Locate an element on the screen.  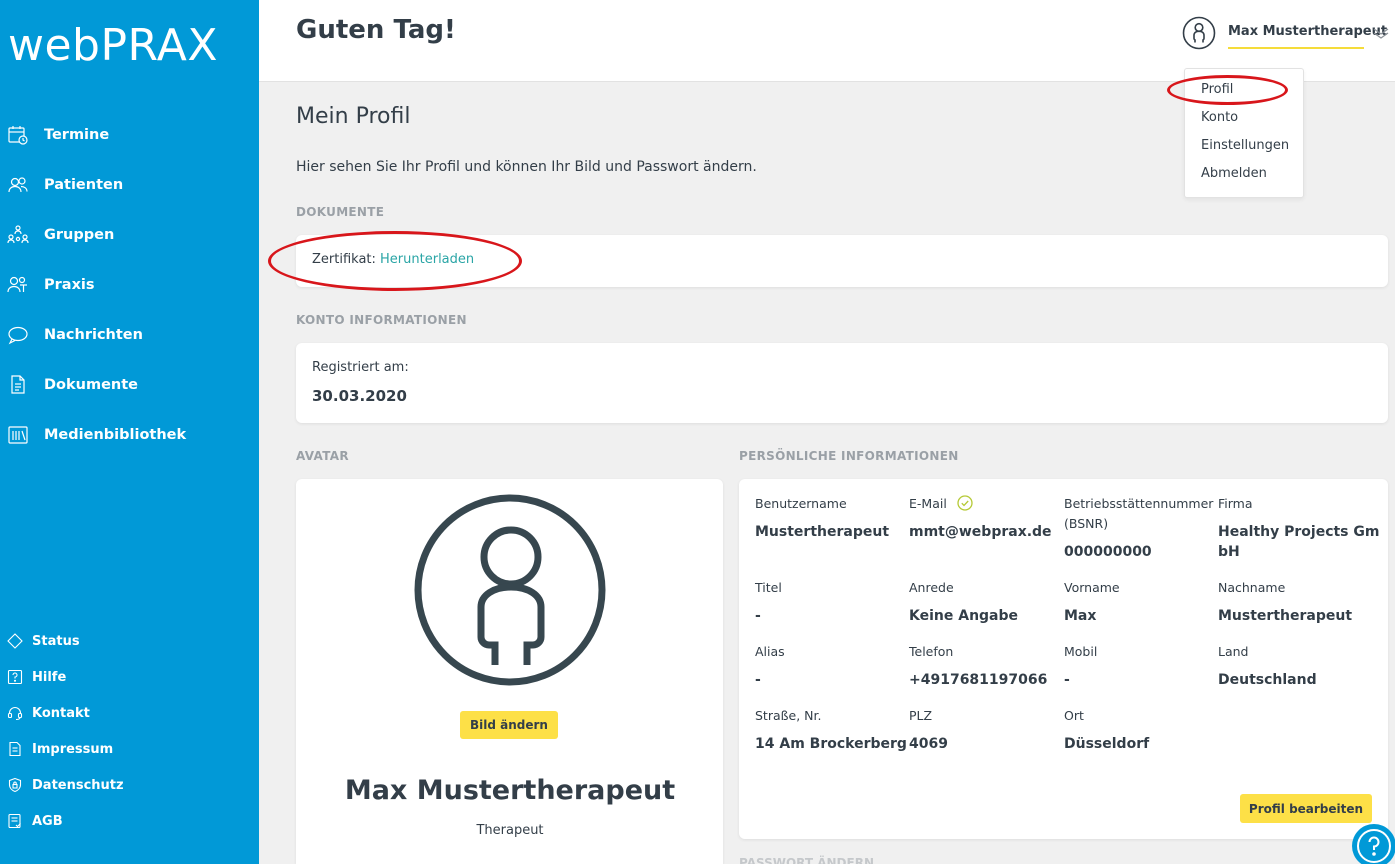
patients-icon is located at coordinates (18, 185).